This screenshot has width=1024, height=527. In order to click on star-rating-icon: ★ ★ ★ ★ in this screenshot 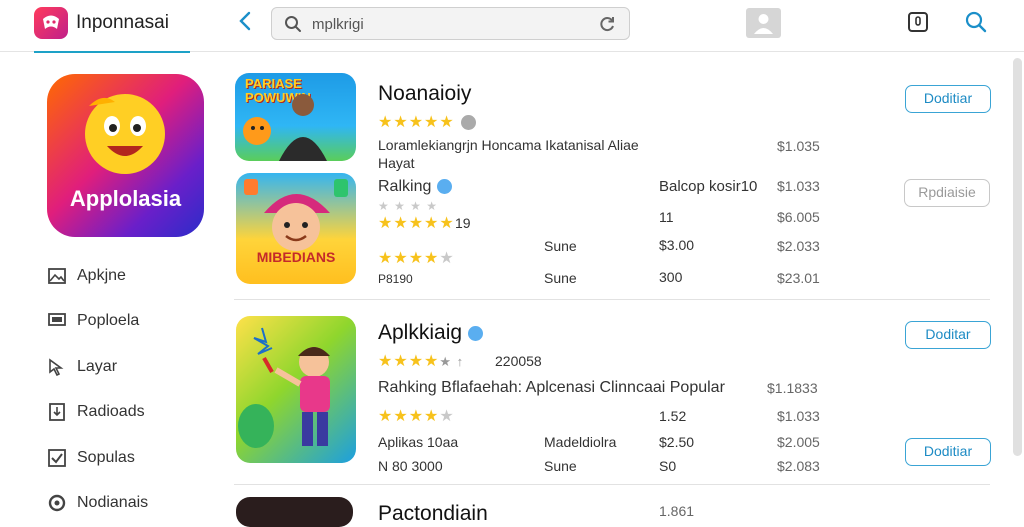, I will do `click(408, 206)`.